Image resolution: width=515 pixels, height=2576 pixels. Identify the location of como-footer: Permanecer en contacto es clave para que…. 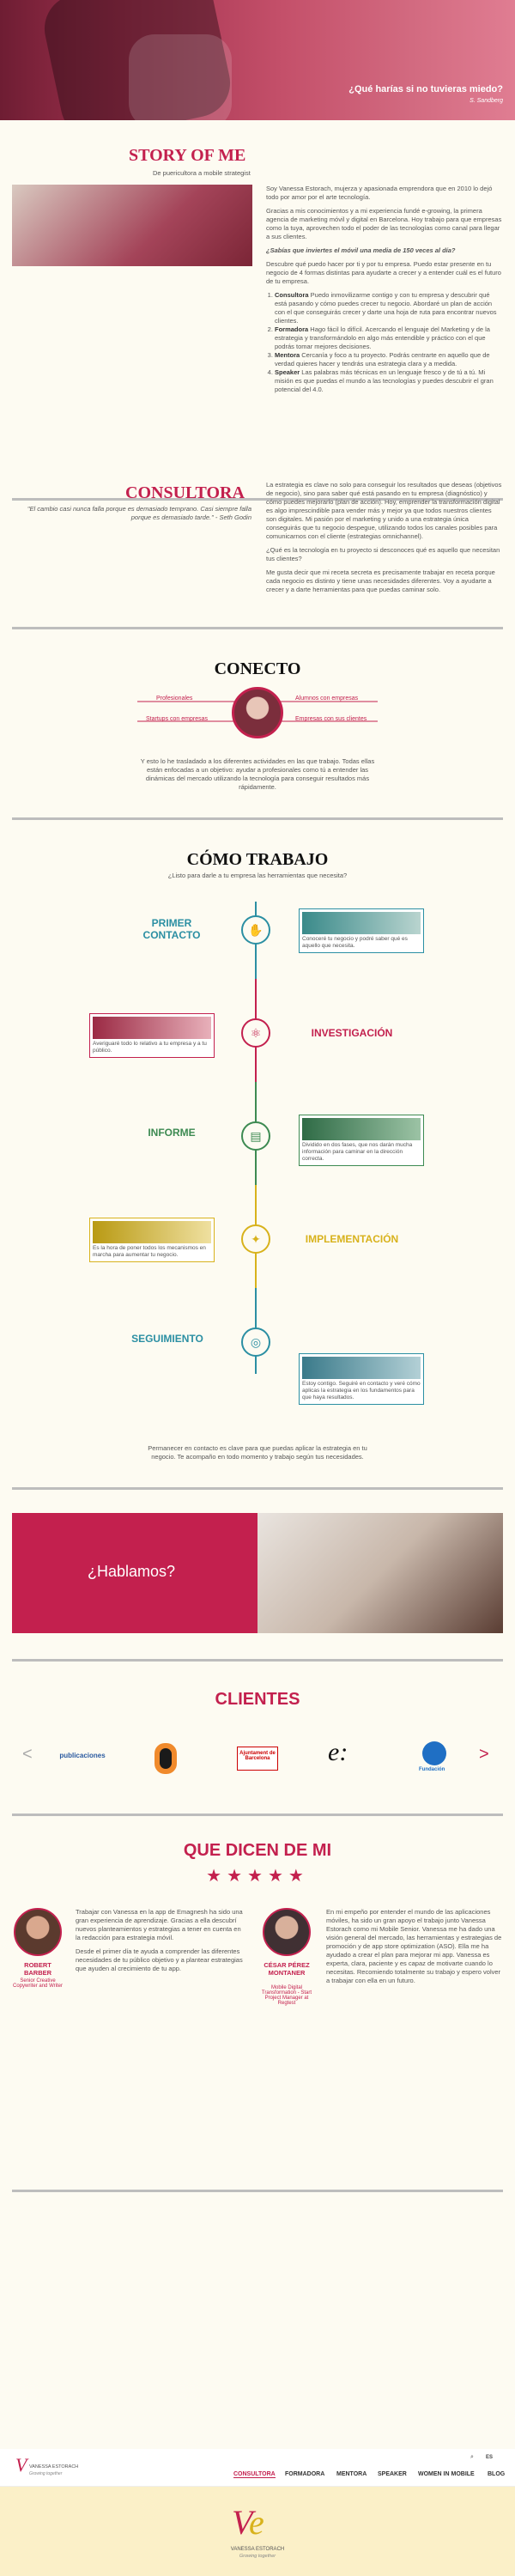
(257, 1452).